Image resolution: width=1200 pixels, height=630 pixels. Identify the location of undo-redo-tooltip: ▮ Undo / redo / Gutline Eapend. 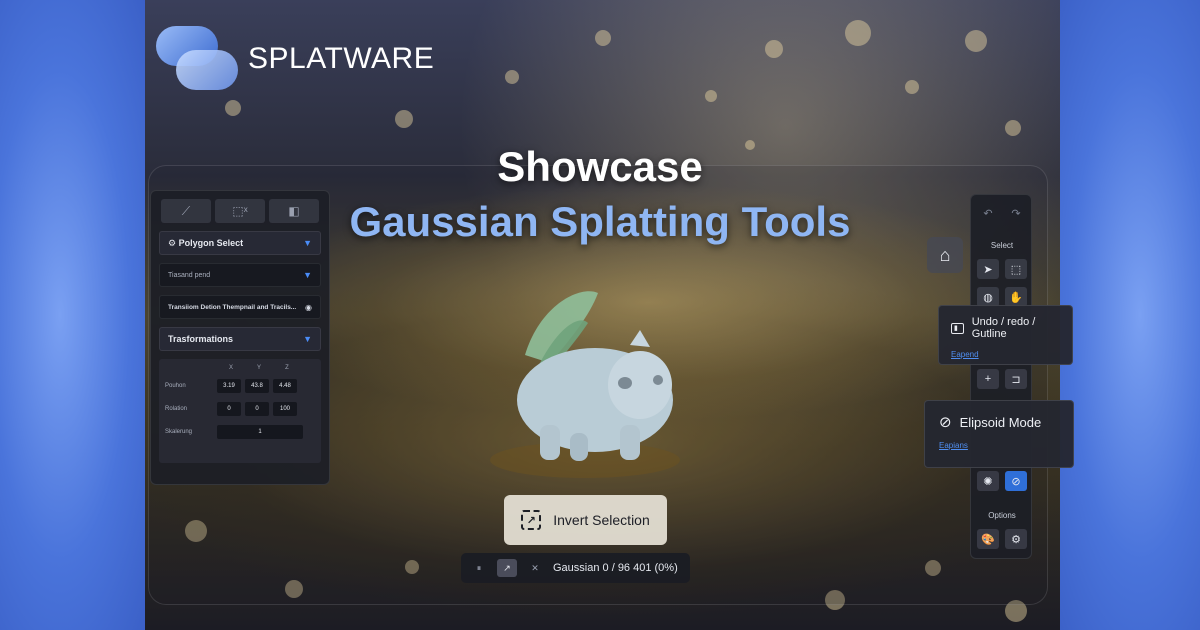
(1005, 335).